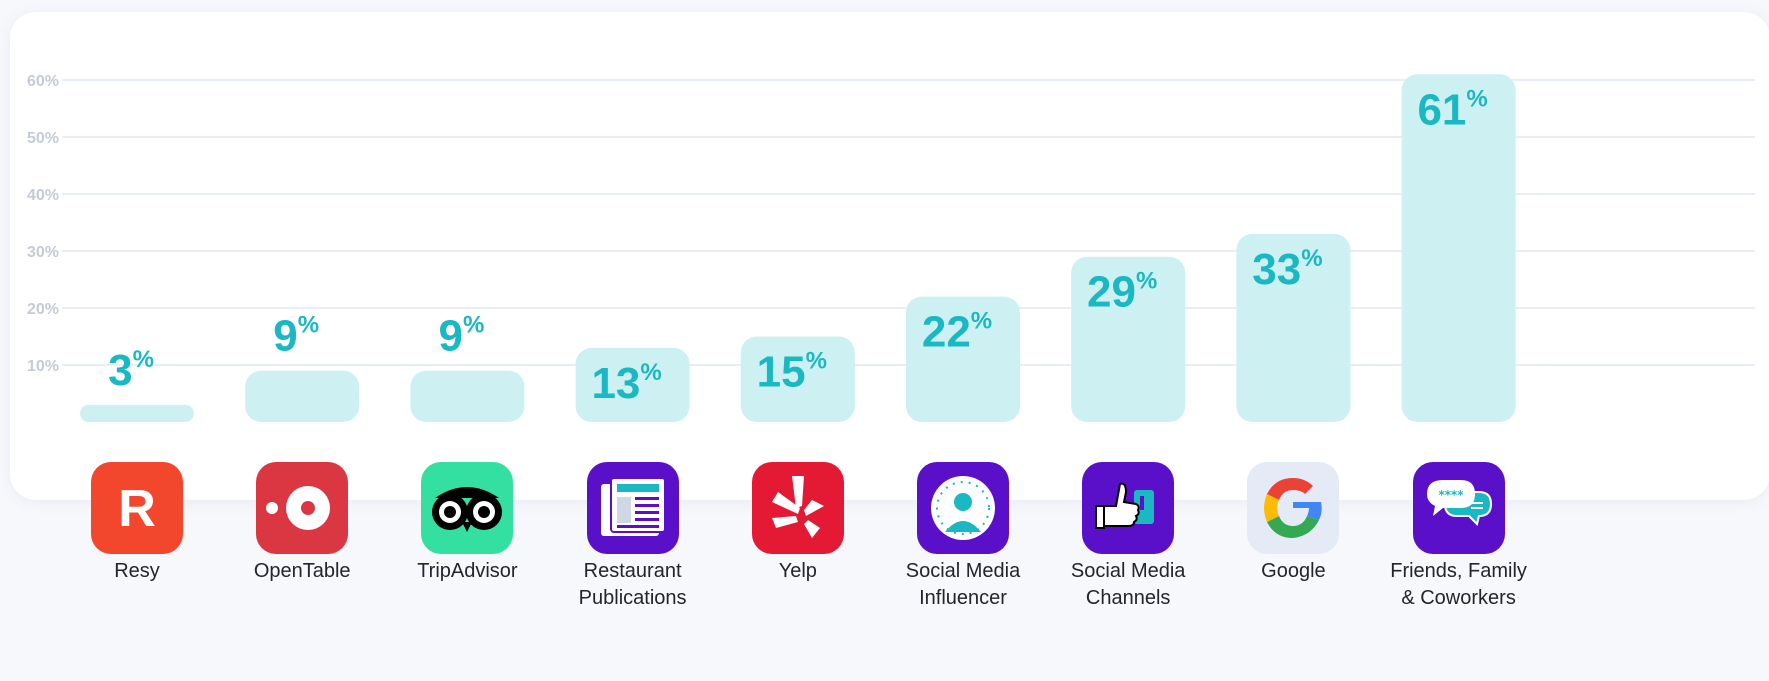  I want to click on y-tick-label: 60%, so click(43, 81).